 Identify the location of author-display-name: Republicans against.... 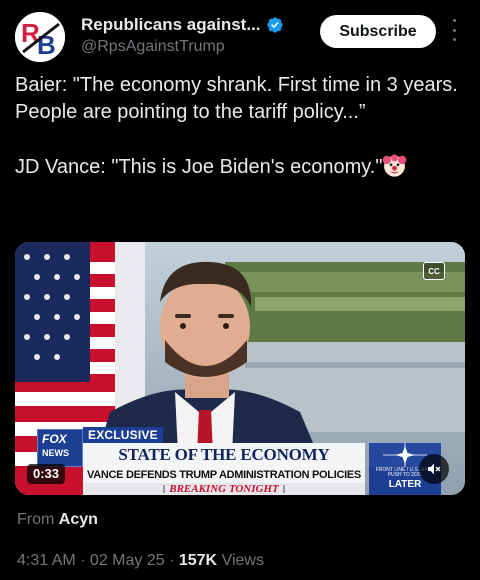
(171, 25).